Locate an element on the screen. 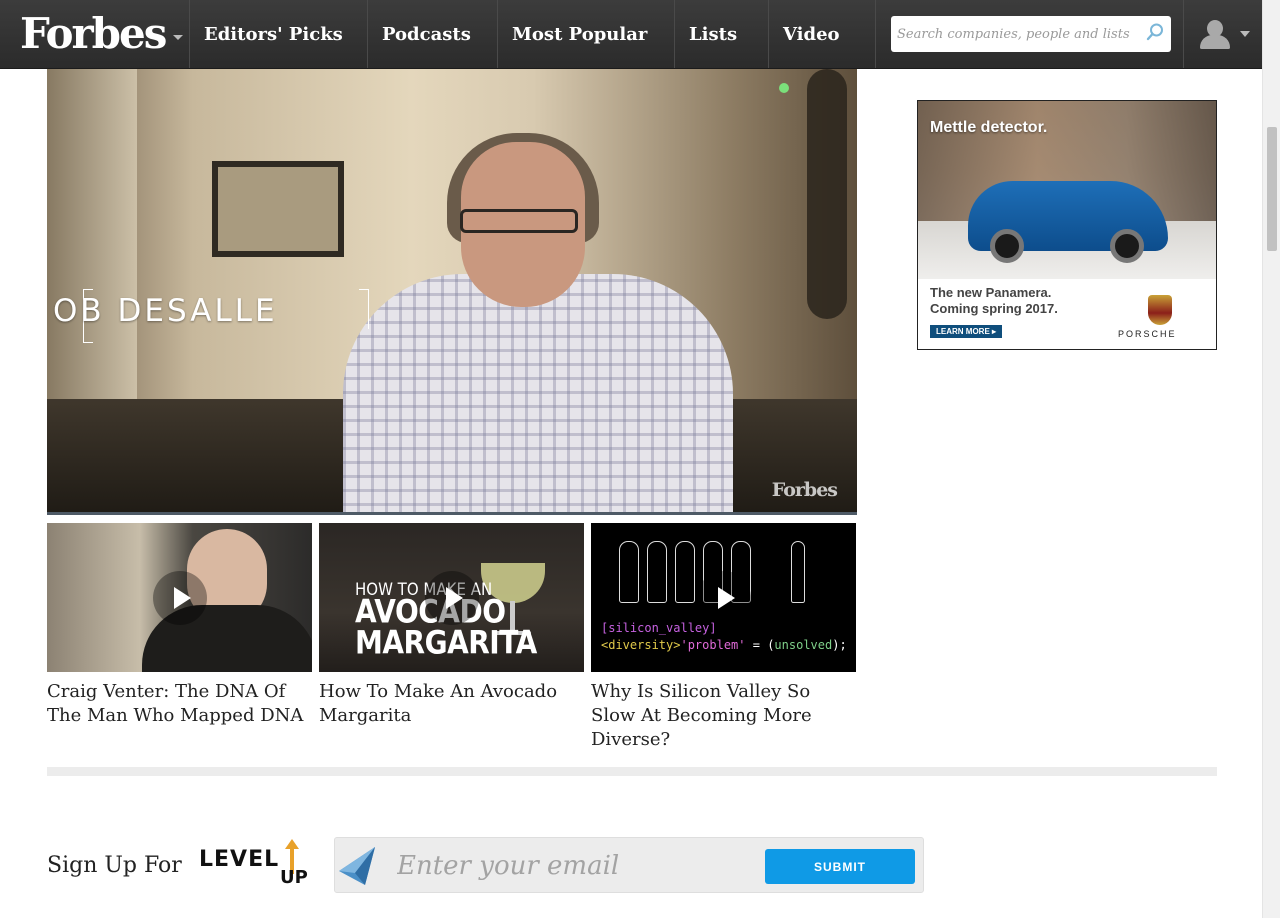 This screenshot has height=918, width=1280. video-watermark: Forbes is located at coordinates (804, 490).